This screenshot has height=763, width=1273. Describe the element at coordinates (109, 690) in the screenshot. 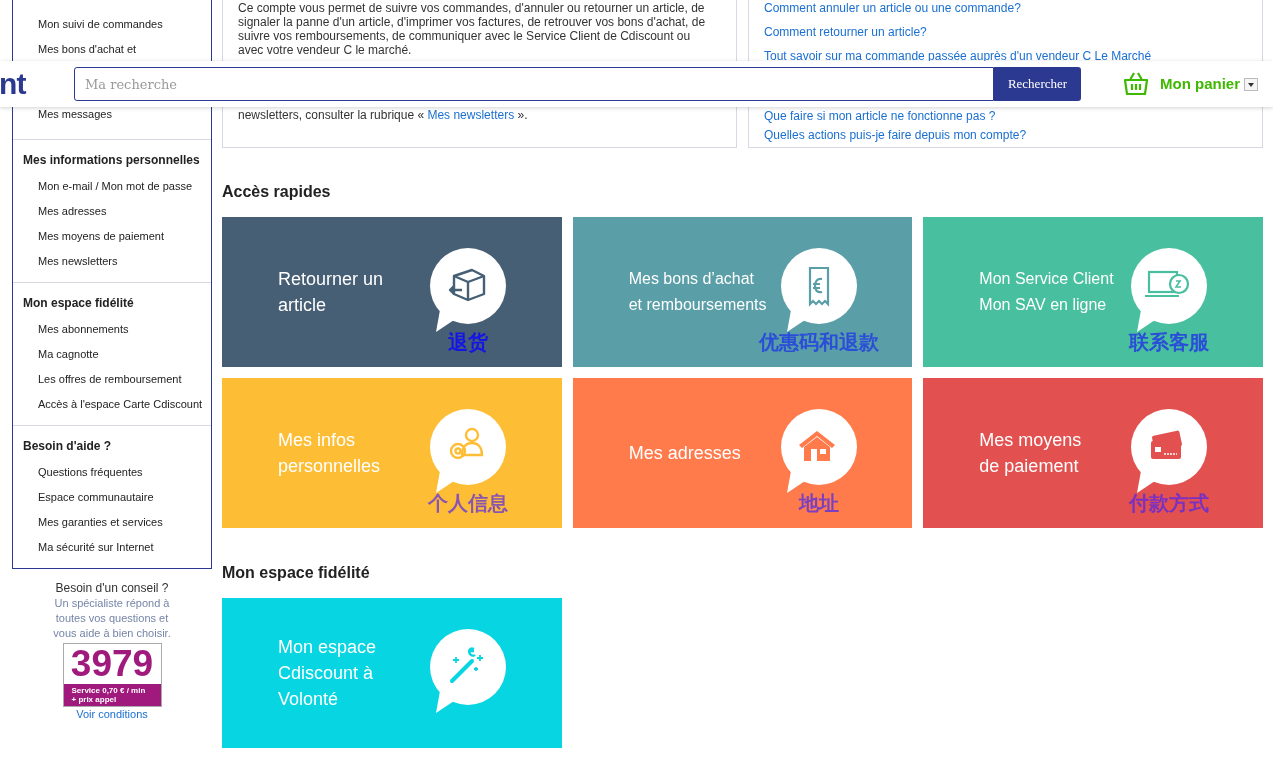

I see `price-text: Service 0,70 € / min` at that location.